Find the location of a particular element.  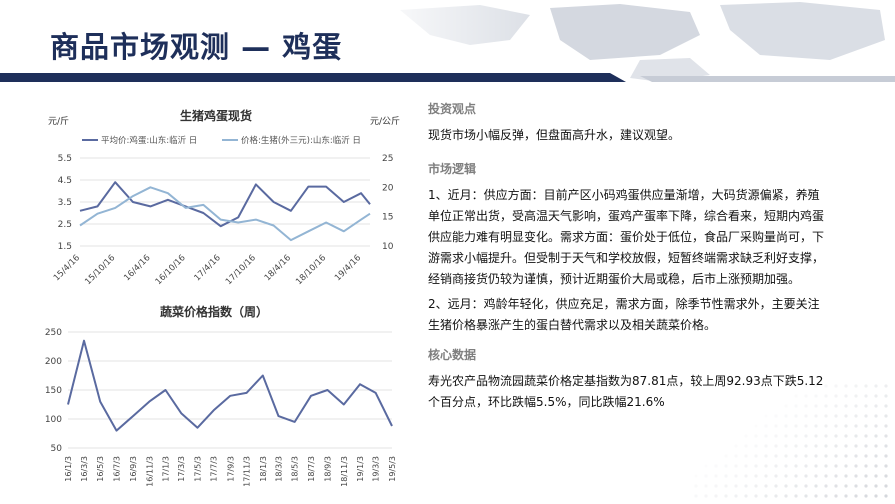

top-x-tick-label: 19/4/16 is located at coordinates (348, 268).